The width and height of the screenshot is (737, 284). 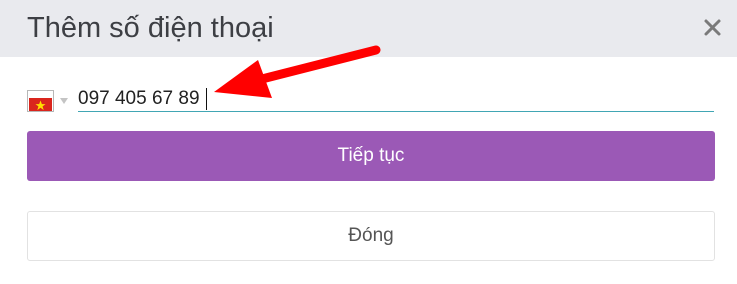 I want to click on text-cursor, so click(x=206, y=99).